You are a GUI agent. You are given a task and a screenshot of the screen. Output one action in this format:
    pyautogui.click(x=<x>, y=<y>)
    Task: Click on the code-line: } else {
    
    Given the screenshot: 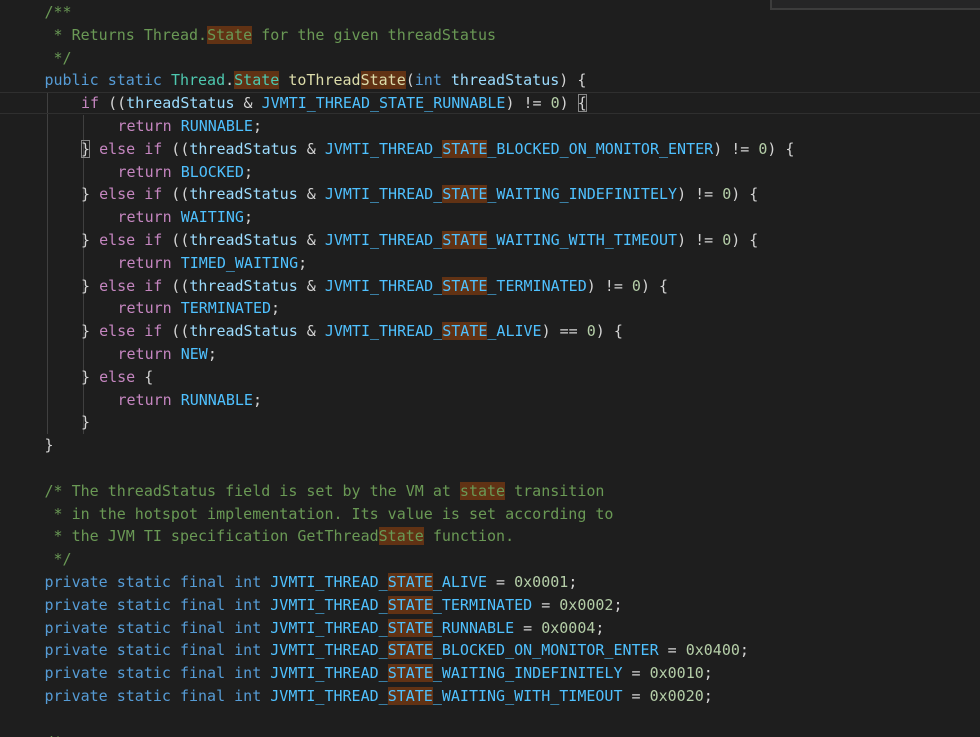 What is the action you would take?
    pyautogui.click(x=117, y=377)
    